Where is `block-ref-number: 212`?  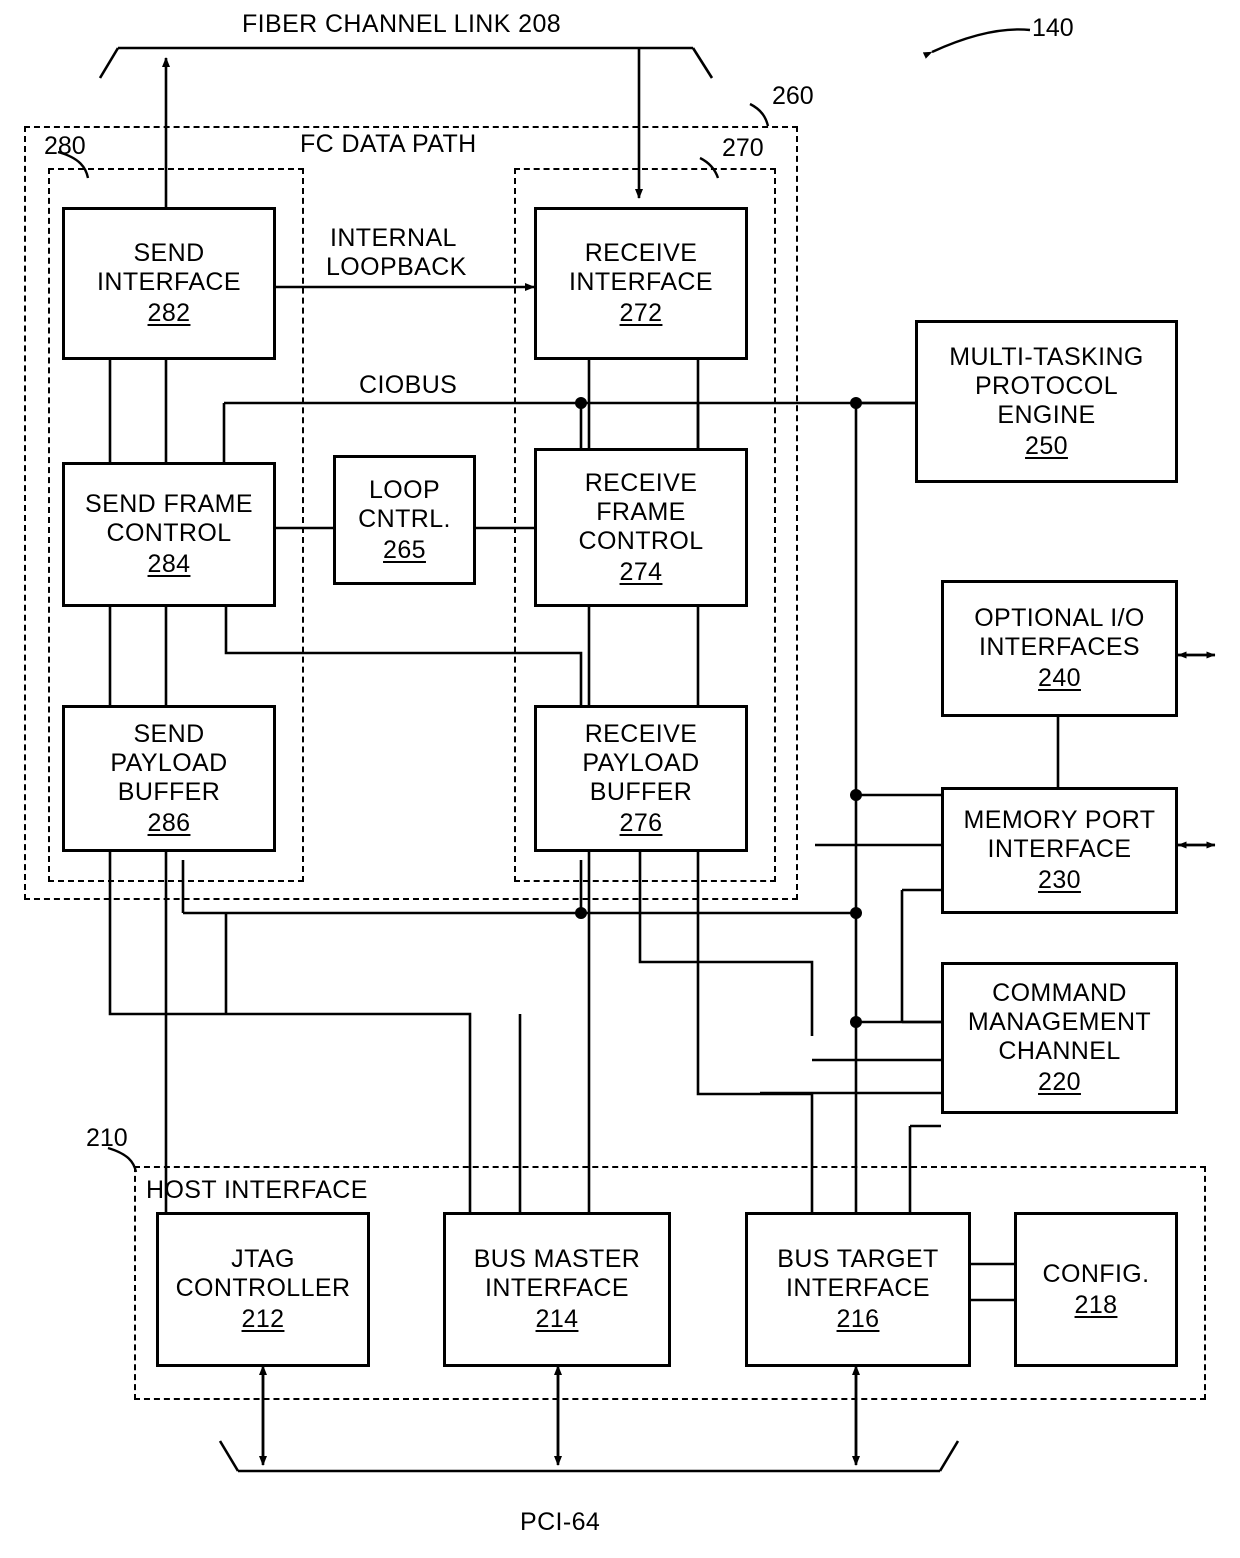 block-ref-number: 212 is located at coordinates (263, 1319).